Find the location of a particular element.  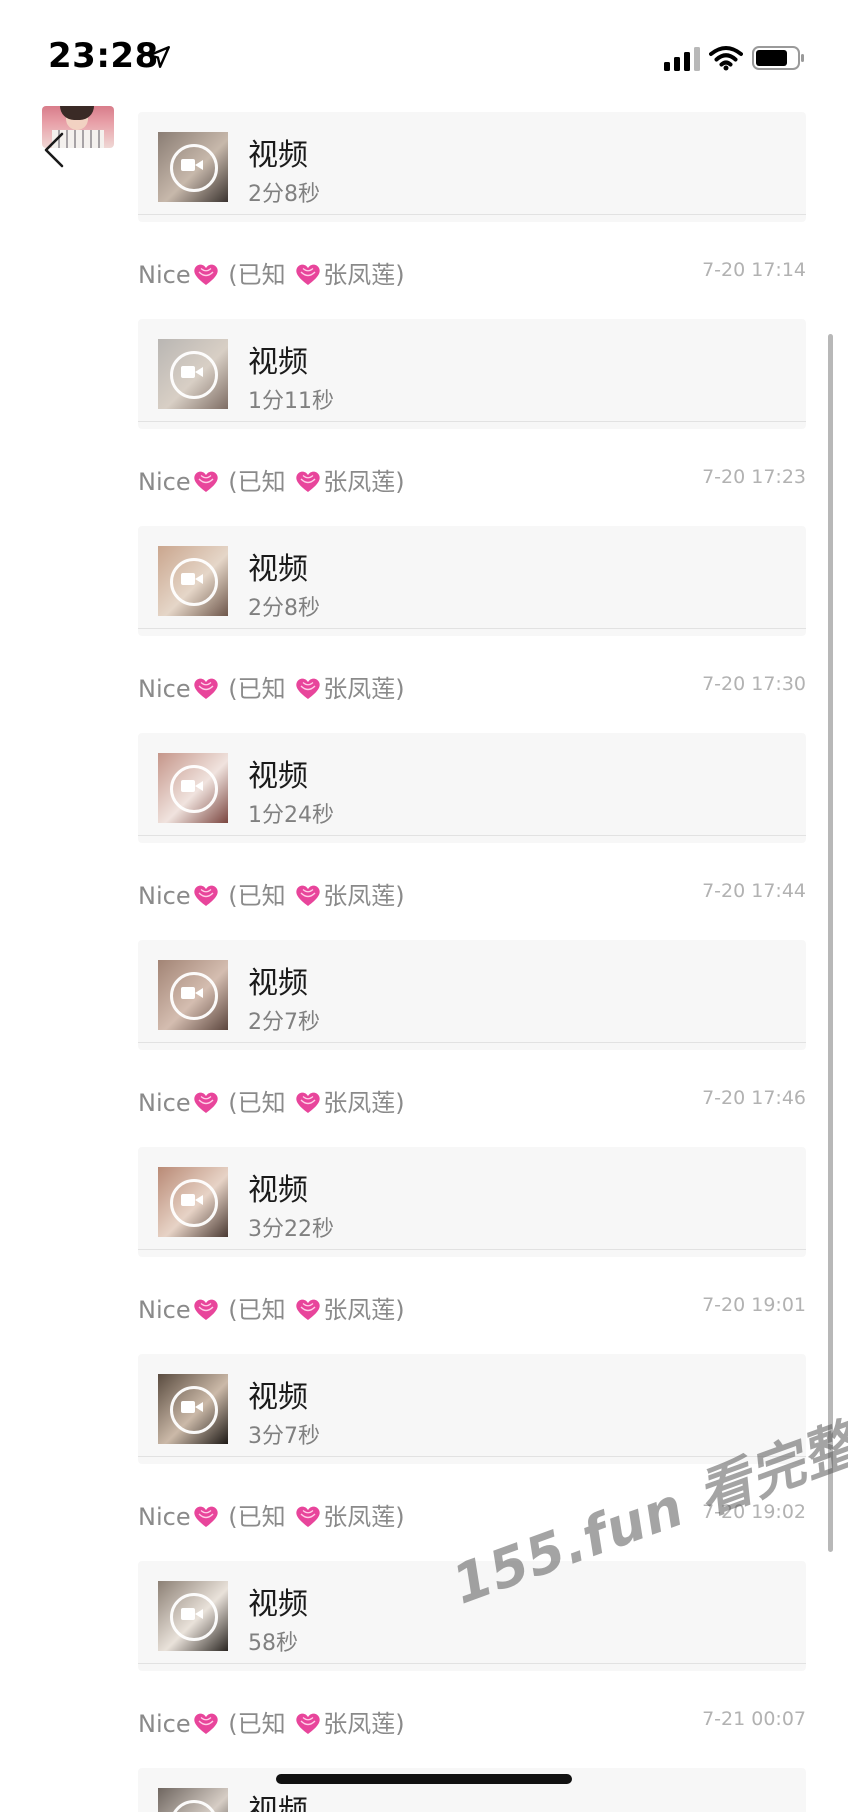

home-indicator is located at coordinates (424, 1779).